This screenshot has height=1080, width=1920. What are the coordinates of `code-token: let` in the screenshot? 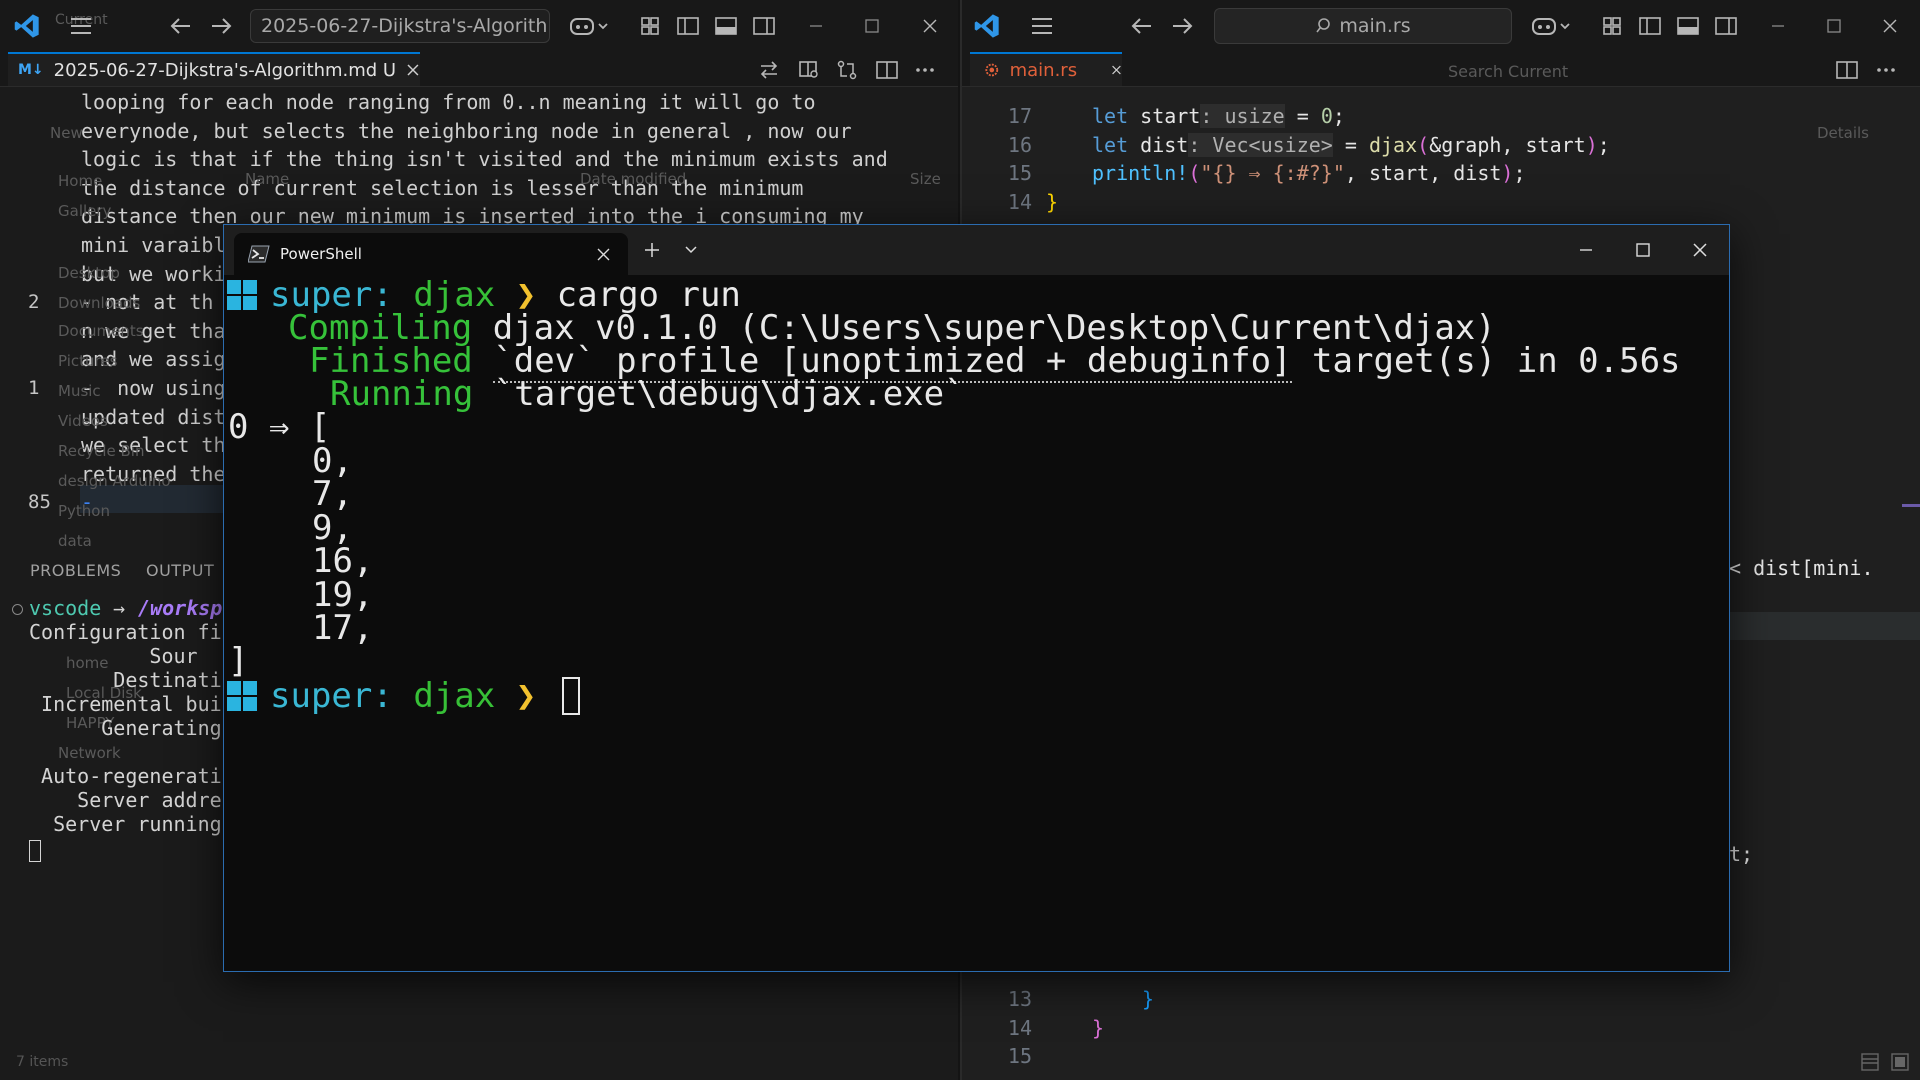 It's located at (1116, 144).